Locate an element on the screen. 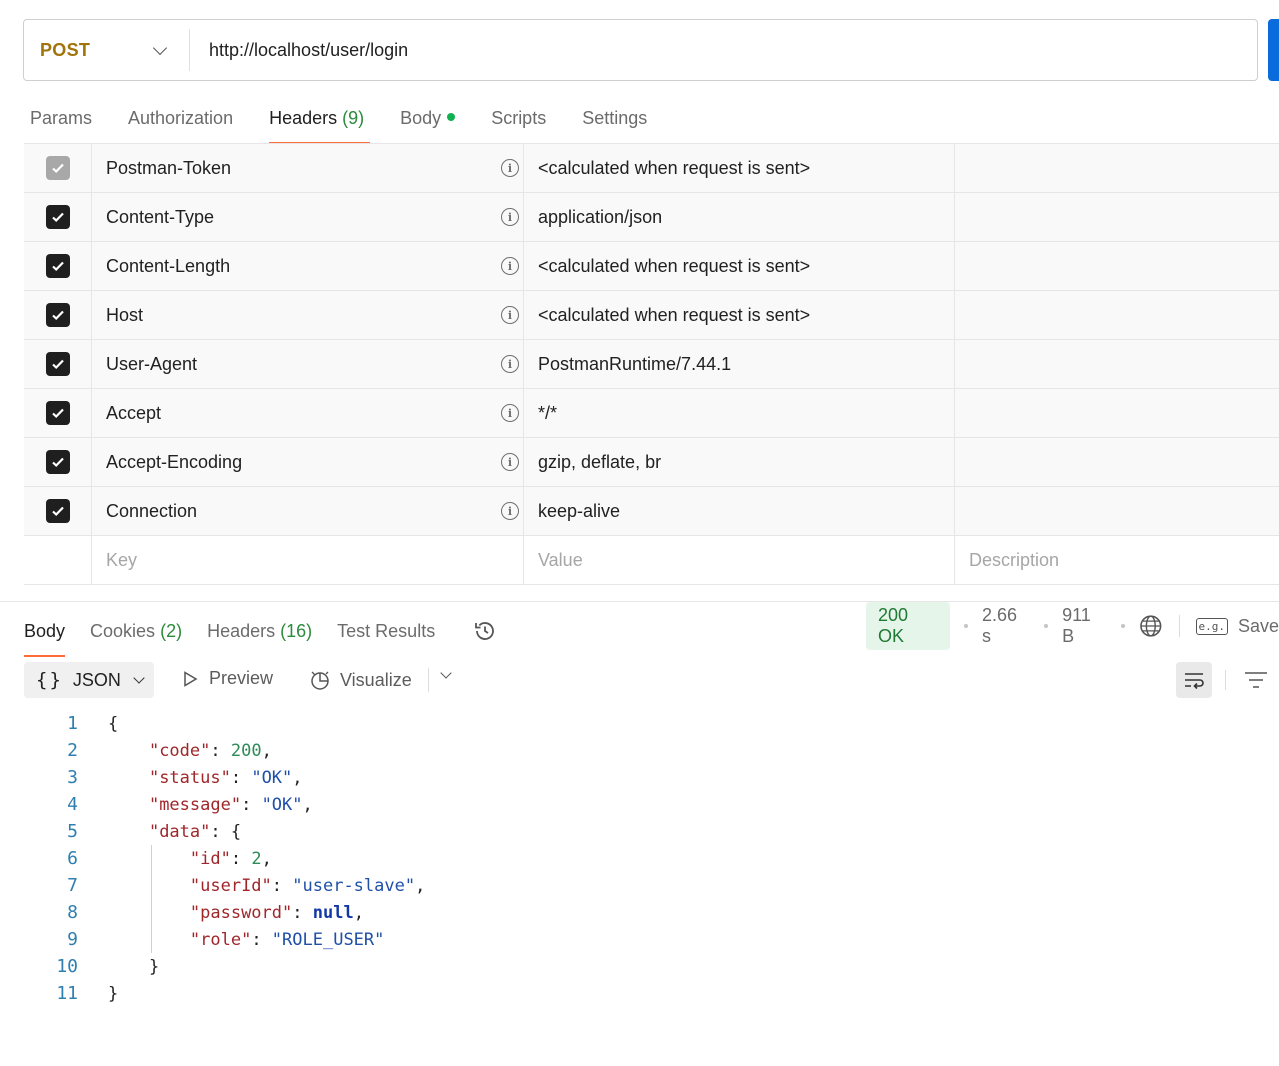 The width and height of the screenshot is (1279, 1066). code-line: 8 "password": null, is located at coordinates (639, 912).